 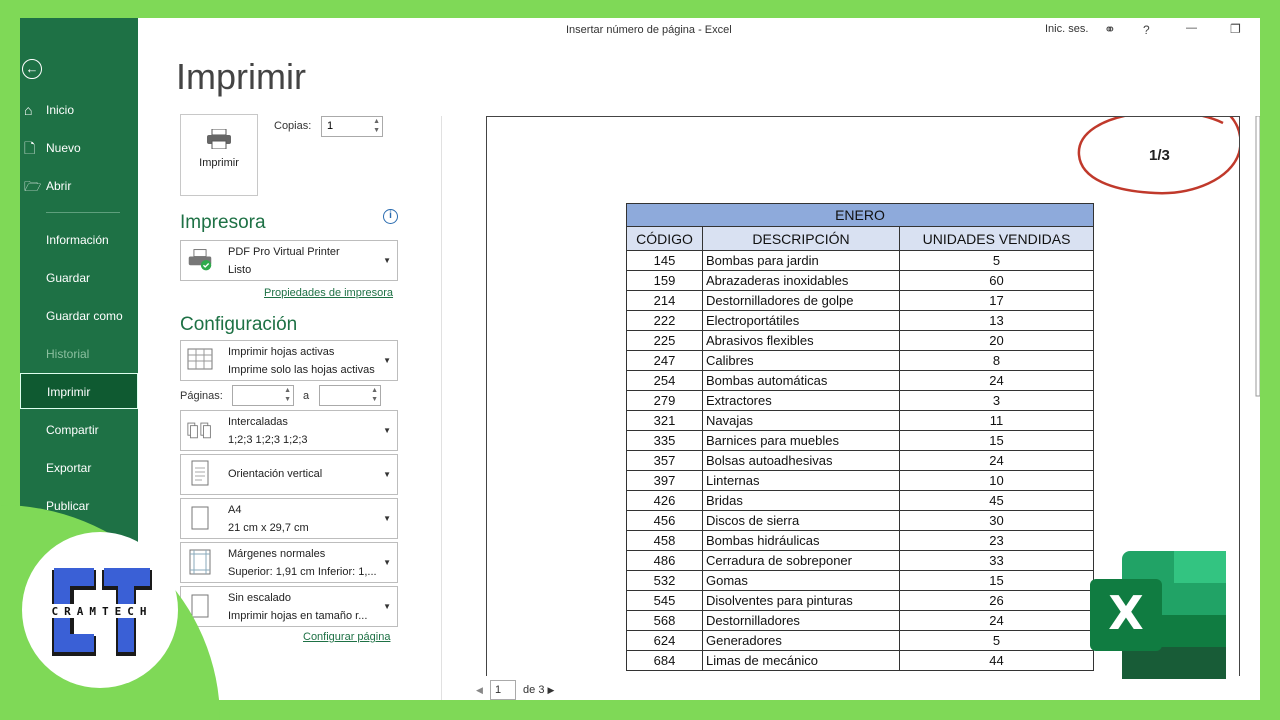 What do you see at coordinates (346, 637) in the screenshot?
I see `page-setup-link: Configurar página` at bounding box center [346, 637].